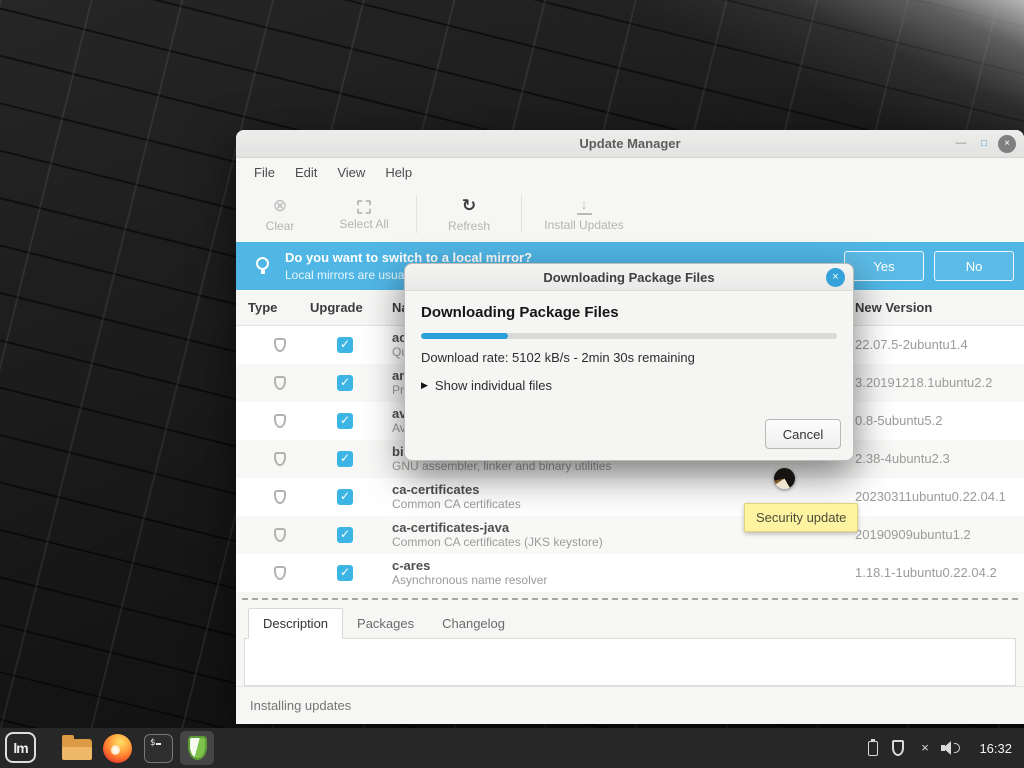 This screenshot has width=1024, height=768. Describe the element at coordinates (296, 623) in the screenshot. I see `tab-description: Description` at that location.